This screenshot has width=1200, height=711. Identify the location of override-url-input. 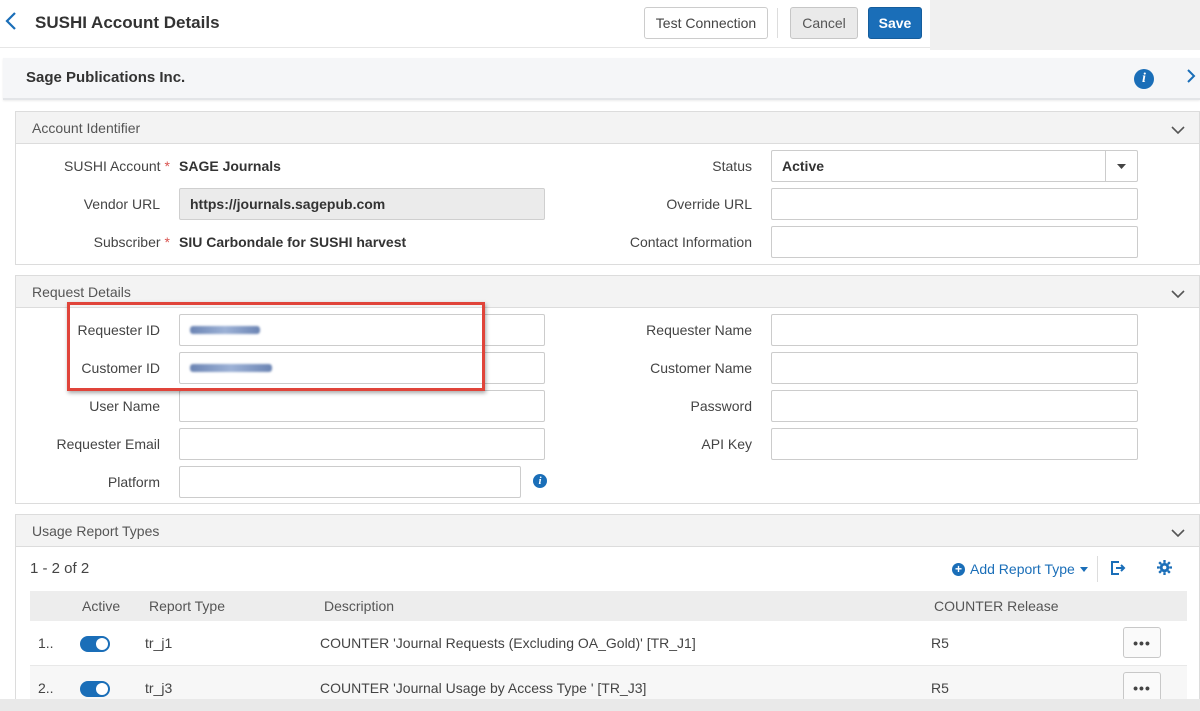
(954, 204).